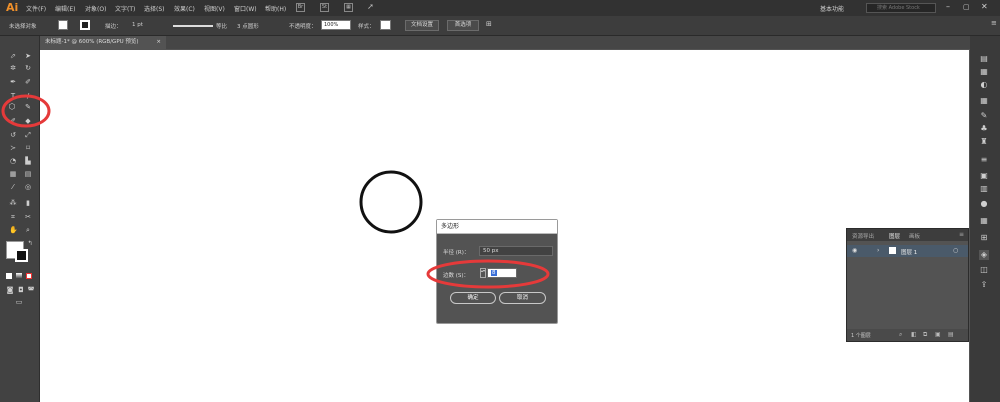 Image resolution: width=1000 pixels, height=402 pixels. Describe the element at coordinates (28, 187) in the screenshot. I see `blend-tool-icon: ◎` at that location.